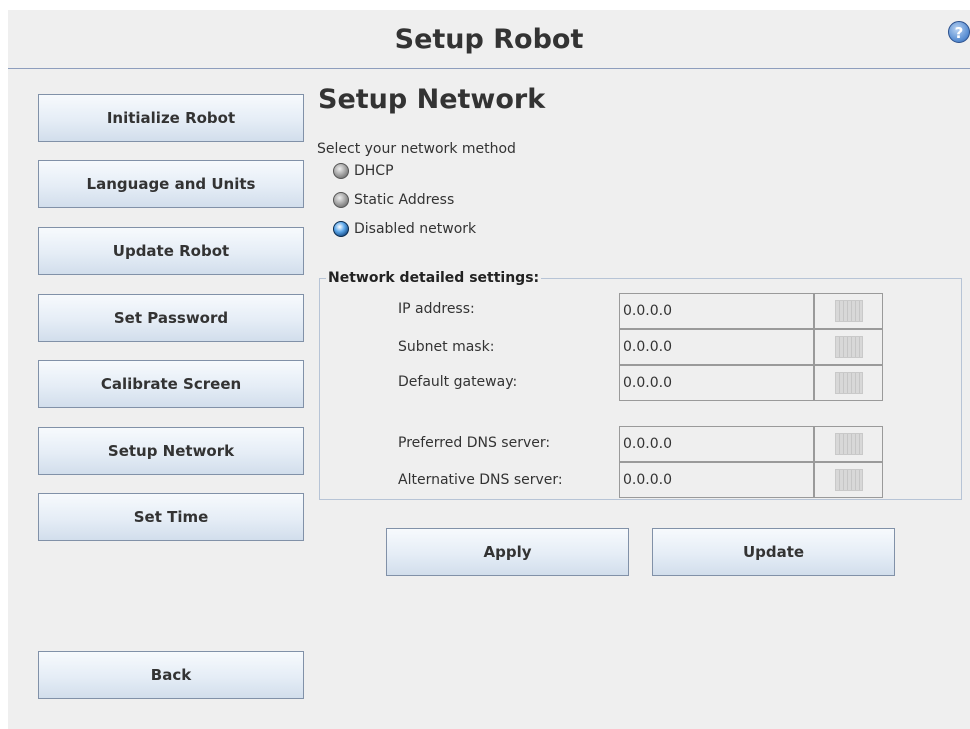 The width and height of the screenshot is (970, 729). I want to click on alternative-dns-label: Alternative DNS server:, so click(480, 480).